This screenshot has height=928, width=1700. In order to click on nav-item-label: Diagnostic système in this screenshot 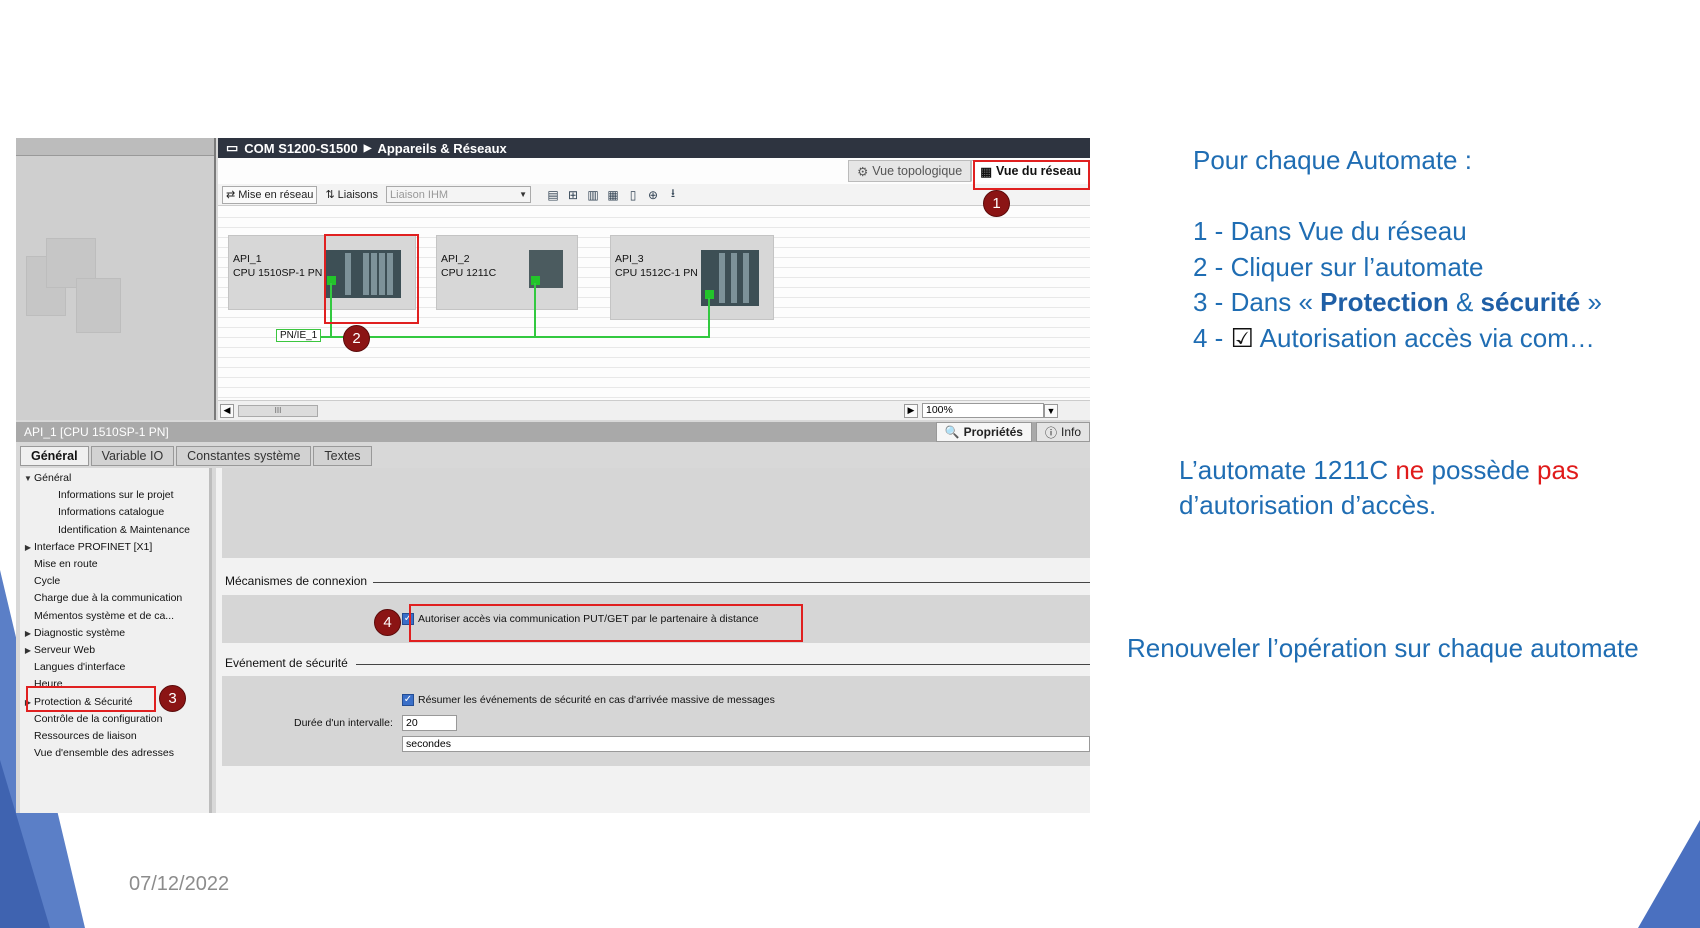, I will do `click(80, 632)`.